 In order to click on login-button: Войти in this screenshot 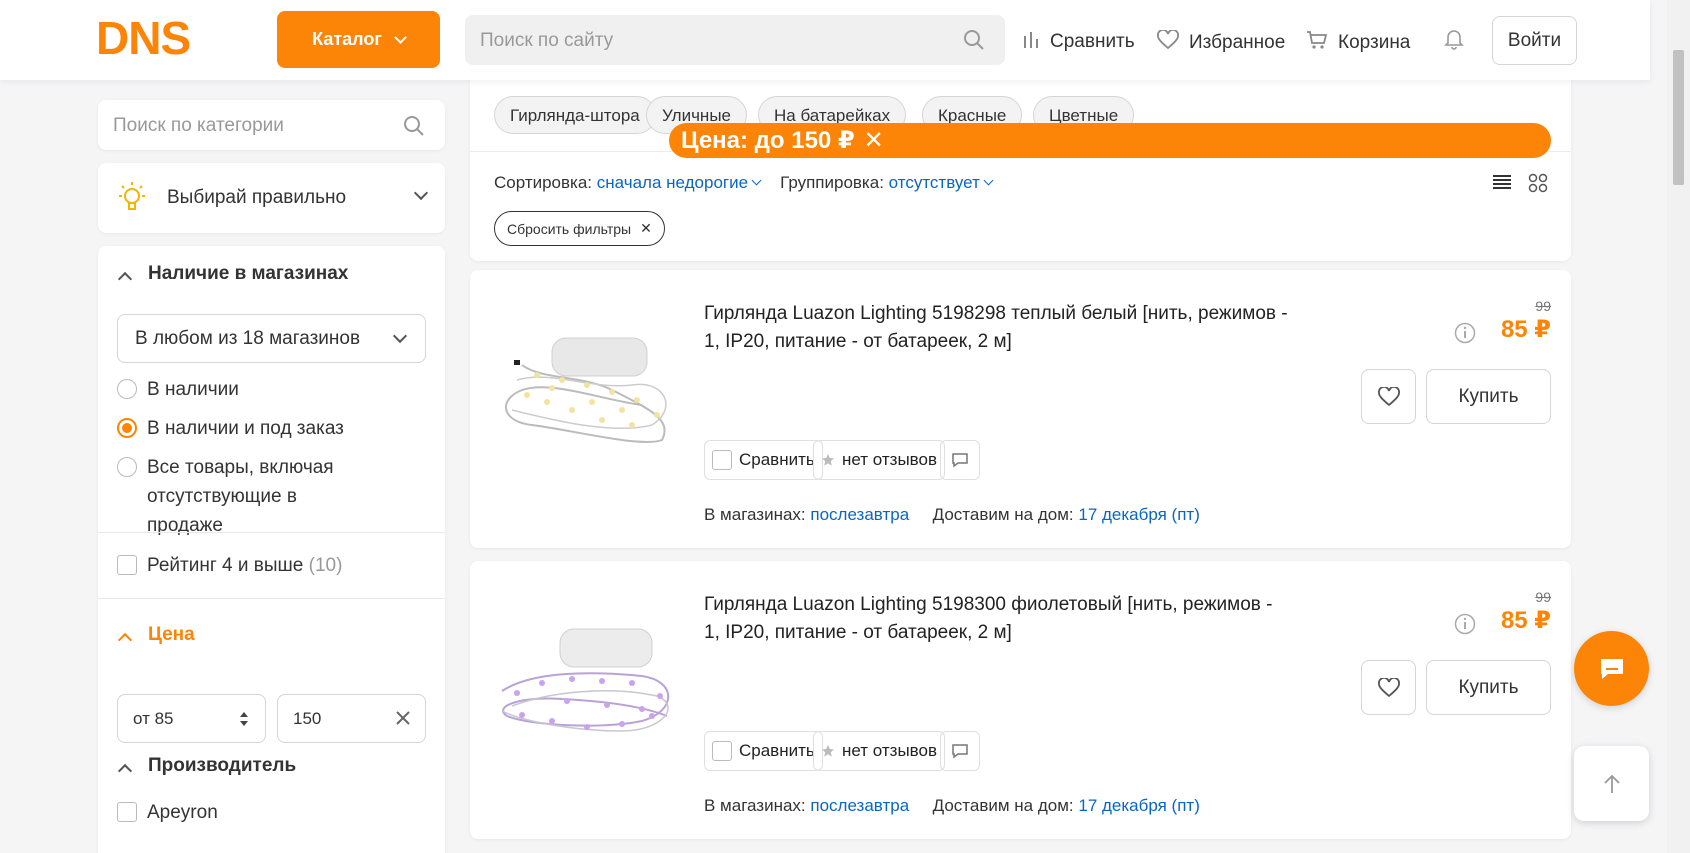, I will do `click(1534, 40)`.